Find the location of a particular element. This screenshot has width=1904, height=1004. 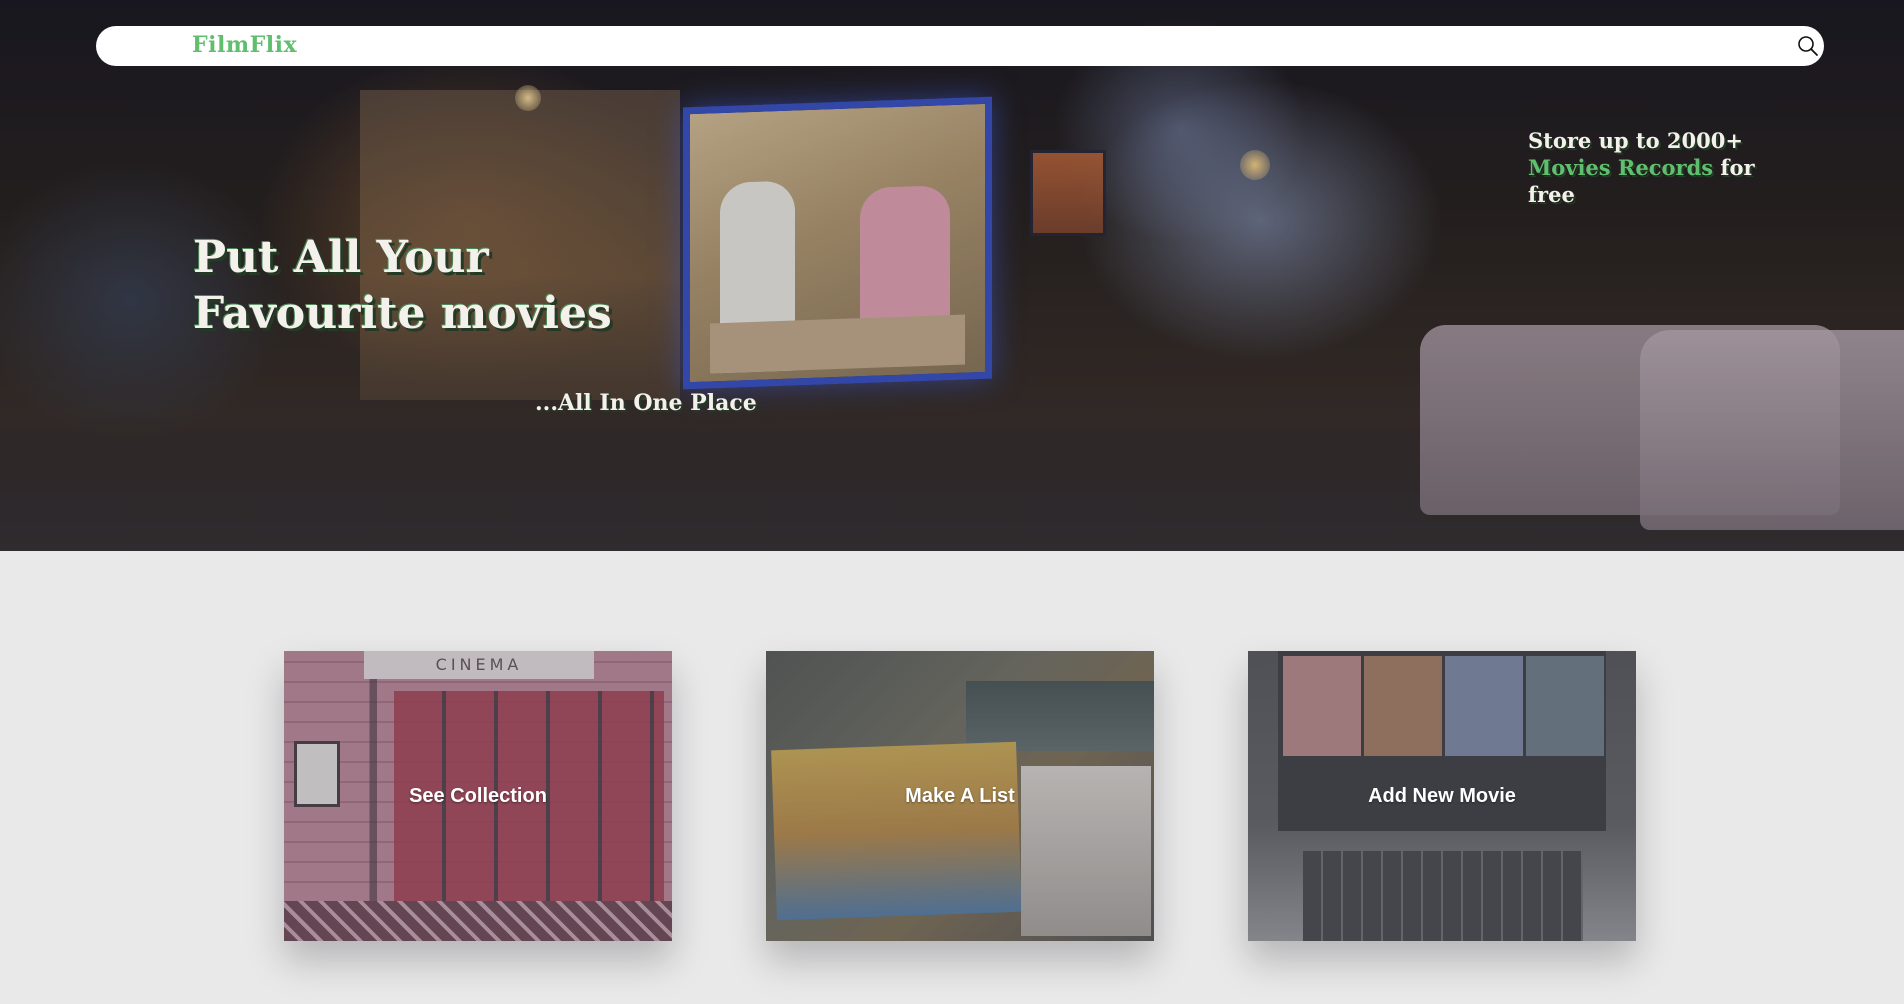

make-a-list-label: Make A List is located at coordinates (960, 795).